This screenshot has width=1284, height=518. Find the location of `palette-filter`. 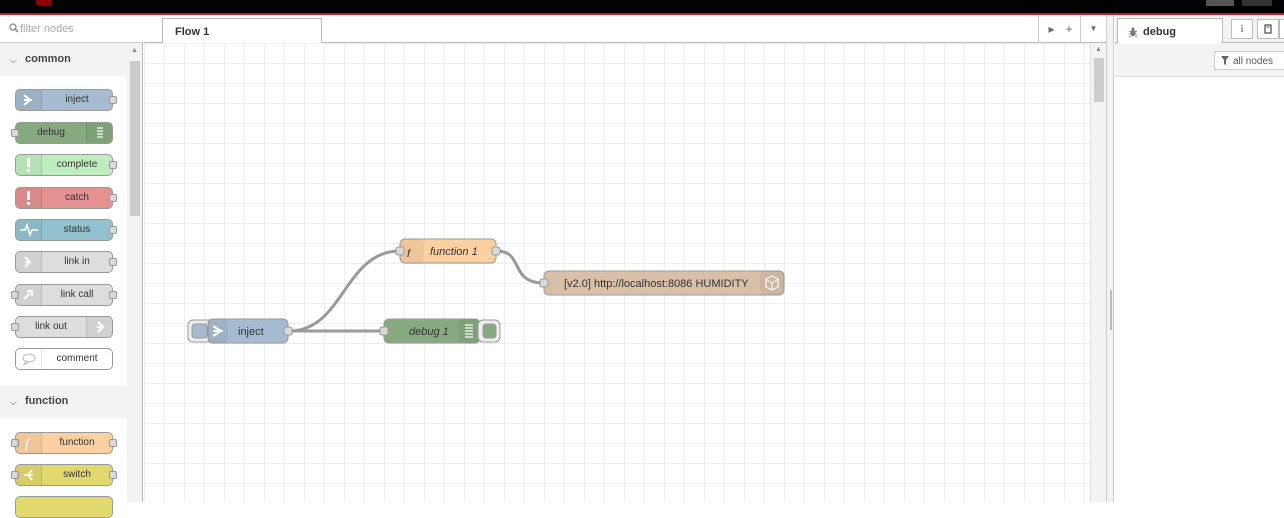

palette-filter is located at coordinates (71, 29).